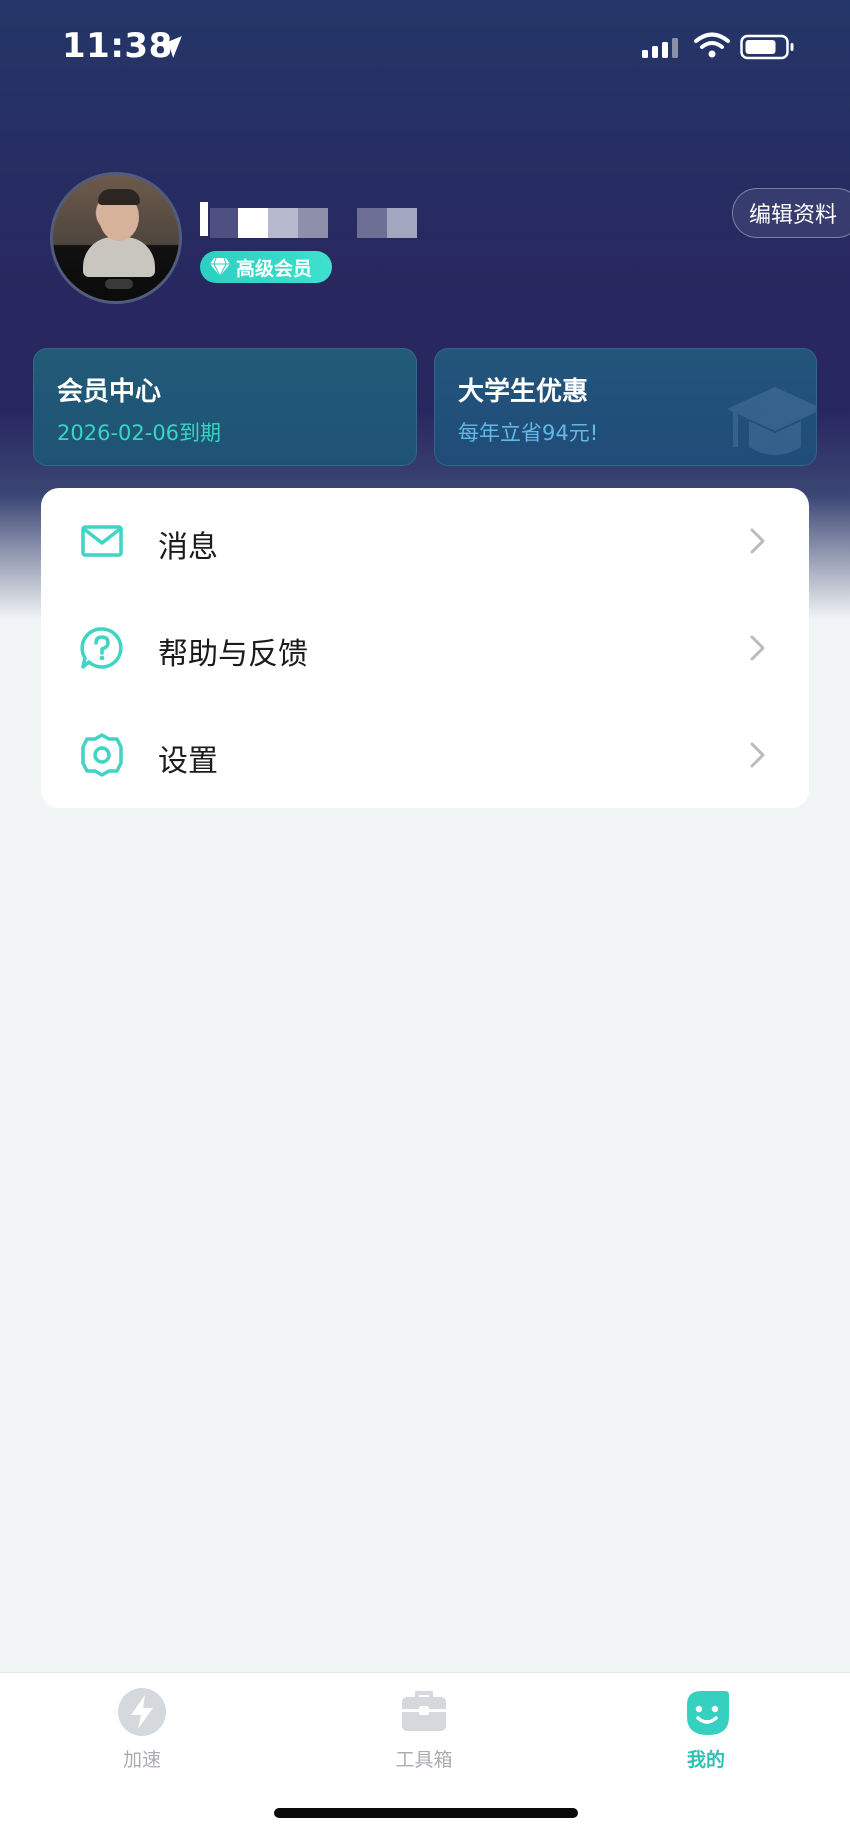  Describe the element at coordinates (142, 1712) in the screenshot. I see `lightning-icon` at that location.